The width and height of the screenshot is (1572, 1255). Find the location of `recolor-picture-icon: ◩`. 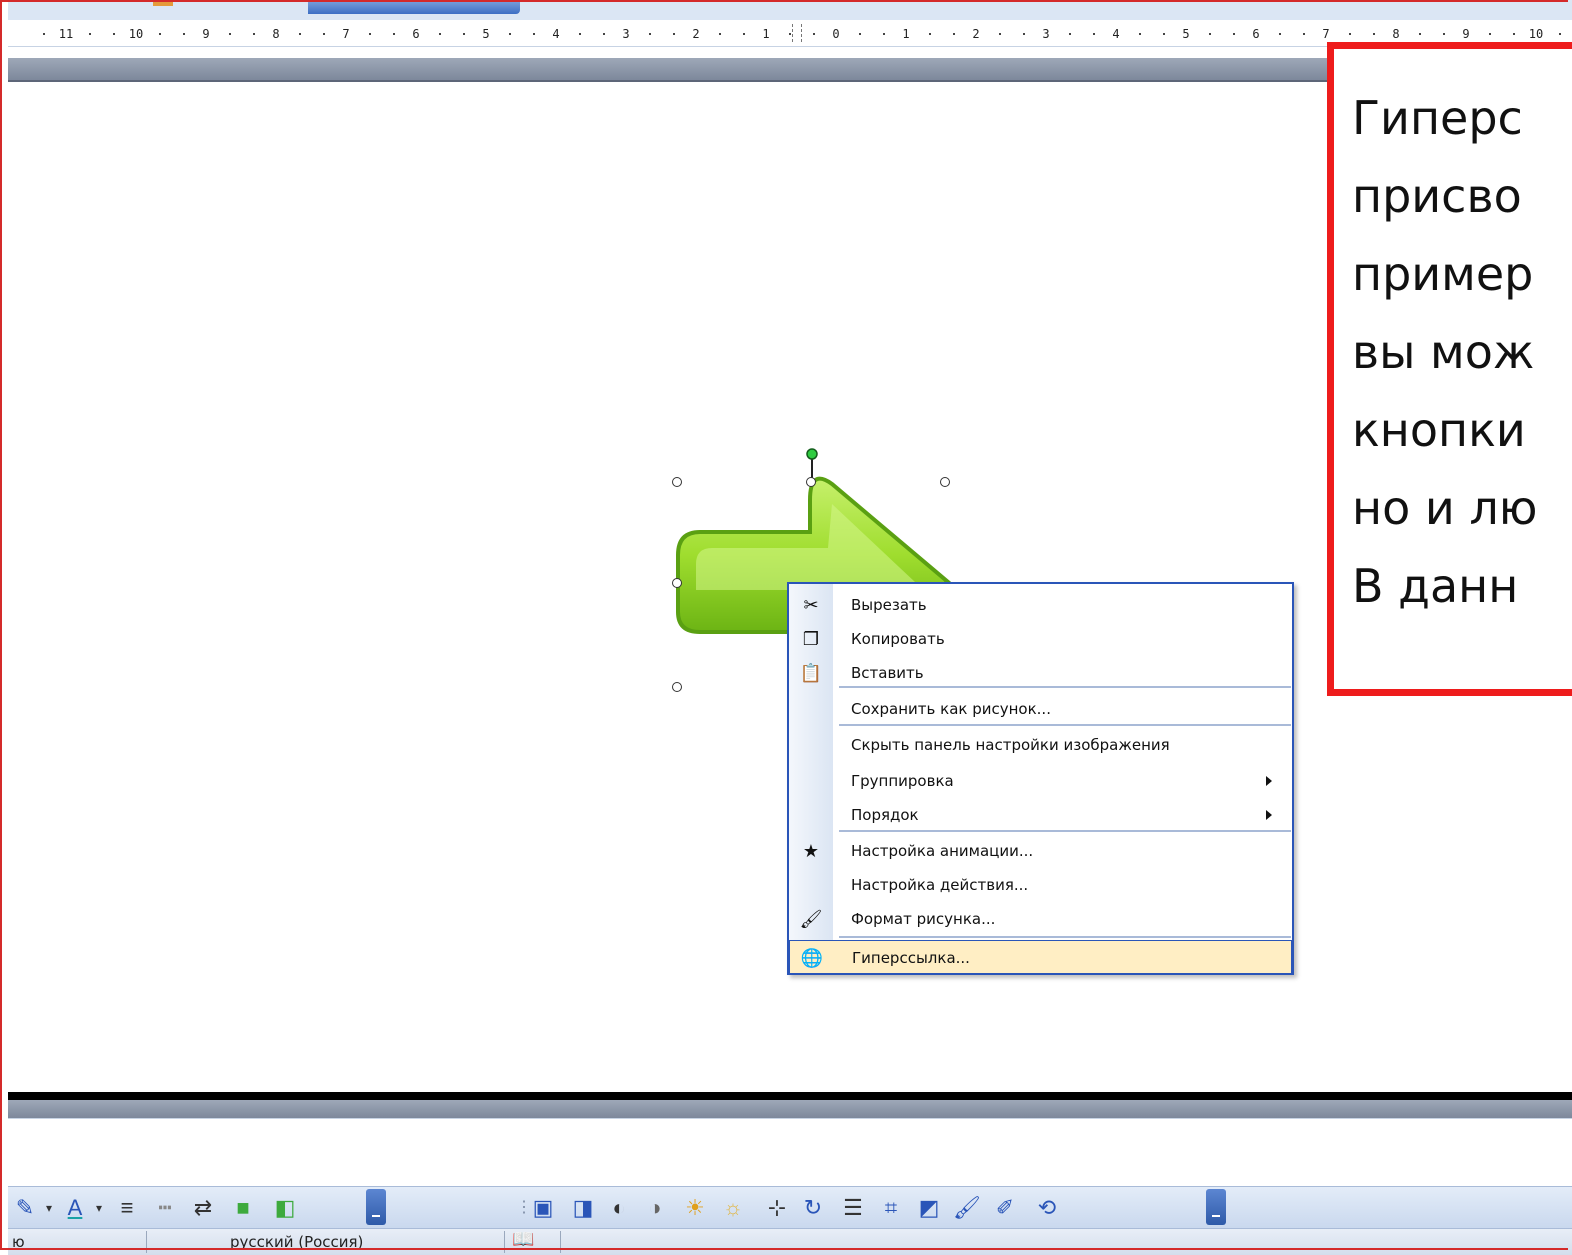

recolor-picture-icon: ◩ is located at coordinates (929, 1208).